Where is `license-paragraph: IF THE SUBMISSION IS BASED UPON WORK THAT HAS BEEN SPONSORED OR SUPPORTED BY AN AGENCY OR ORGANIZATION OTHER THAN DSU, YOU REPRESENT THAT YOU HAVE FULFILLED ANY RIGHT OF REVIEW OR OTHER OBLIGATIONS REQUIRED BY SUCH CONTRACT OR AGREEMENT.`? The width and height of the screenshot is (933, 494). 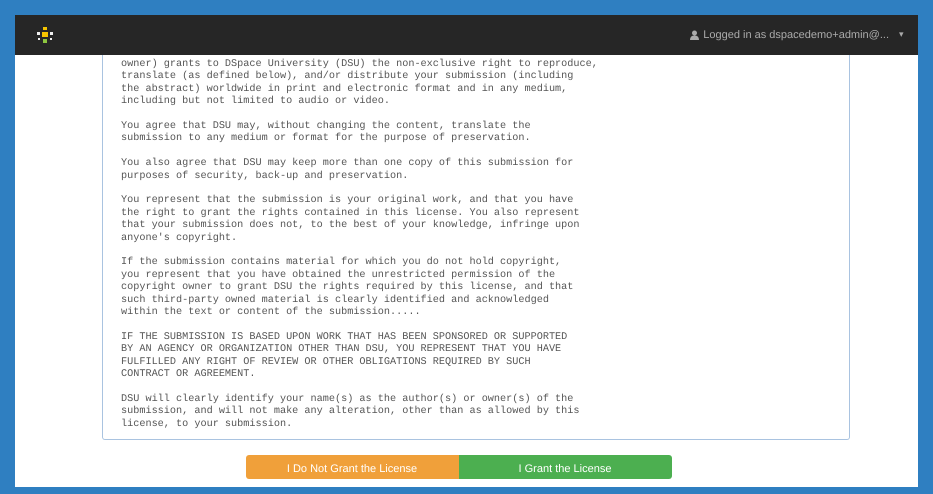 license-paragraph: IF THE SUBMISSION IS BASED UPON WORK THAT HAS BEEN SPONSORED OR SUPPORTED BY AN AGENCY OR ORGANIZATION OTHER THAN DSU, YOU REPRESENT THAT YOU HAVE FULFILLED ANY RIGHT OF REVIEW OR OTHER OBLIGATIONS REQUIRED BY SUCH CONTRACT OR AGREEMENT. is located at coordinates (344, 357).